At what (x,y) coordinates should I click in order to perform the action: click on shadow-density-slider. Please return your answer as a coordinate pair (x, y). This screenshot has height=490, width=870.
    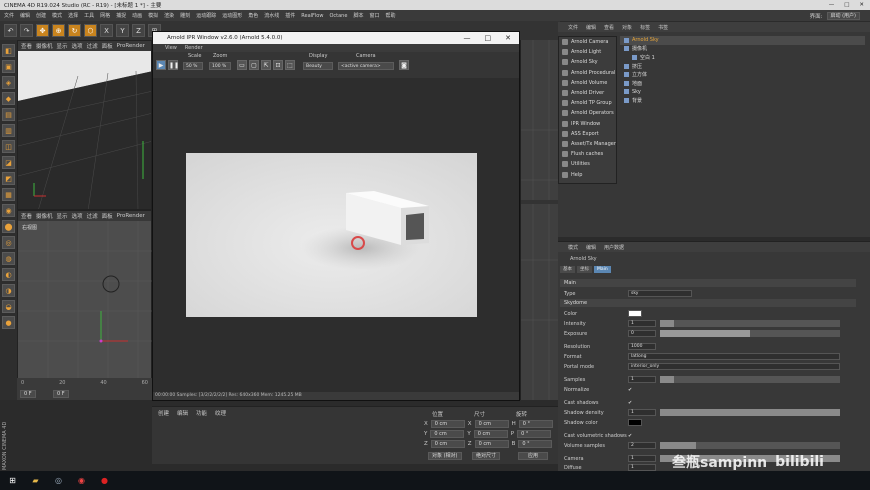
    Looking at the image, I should click on (750, 412).